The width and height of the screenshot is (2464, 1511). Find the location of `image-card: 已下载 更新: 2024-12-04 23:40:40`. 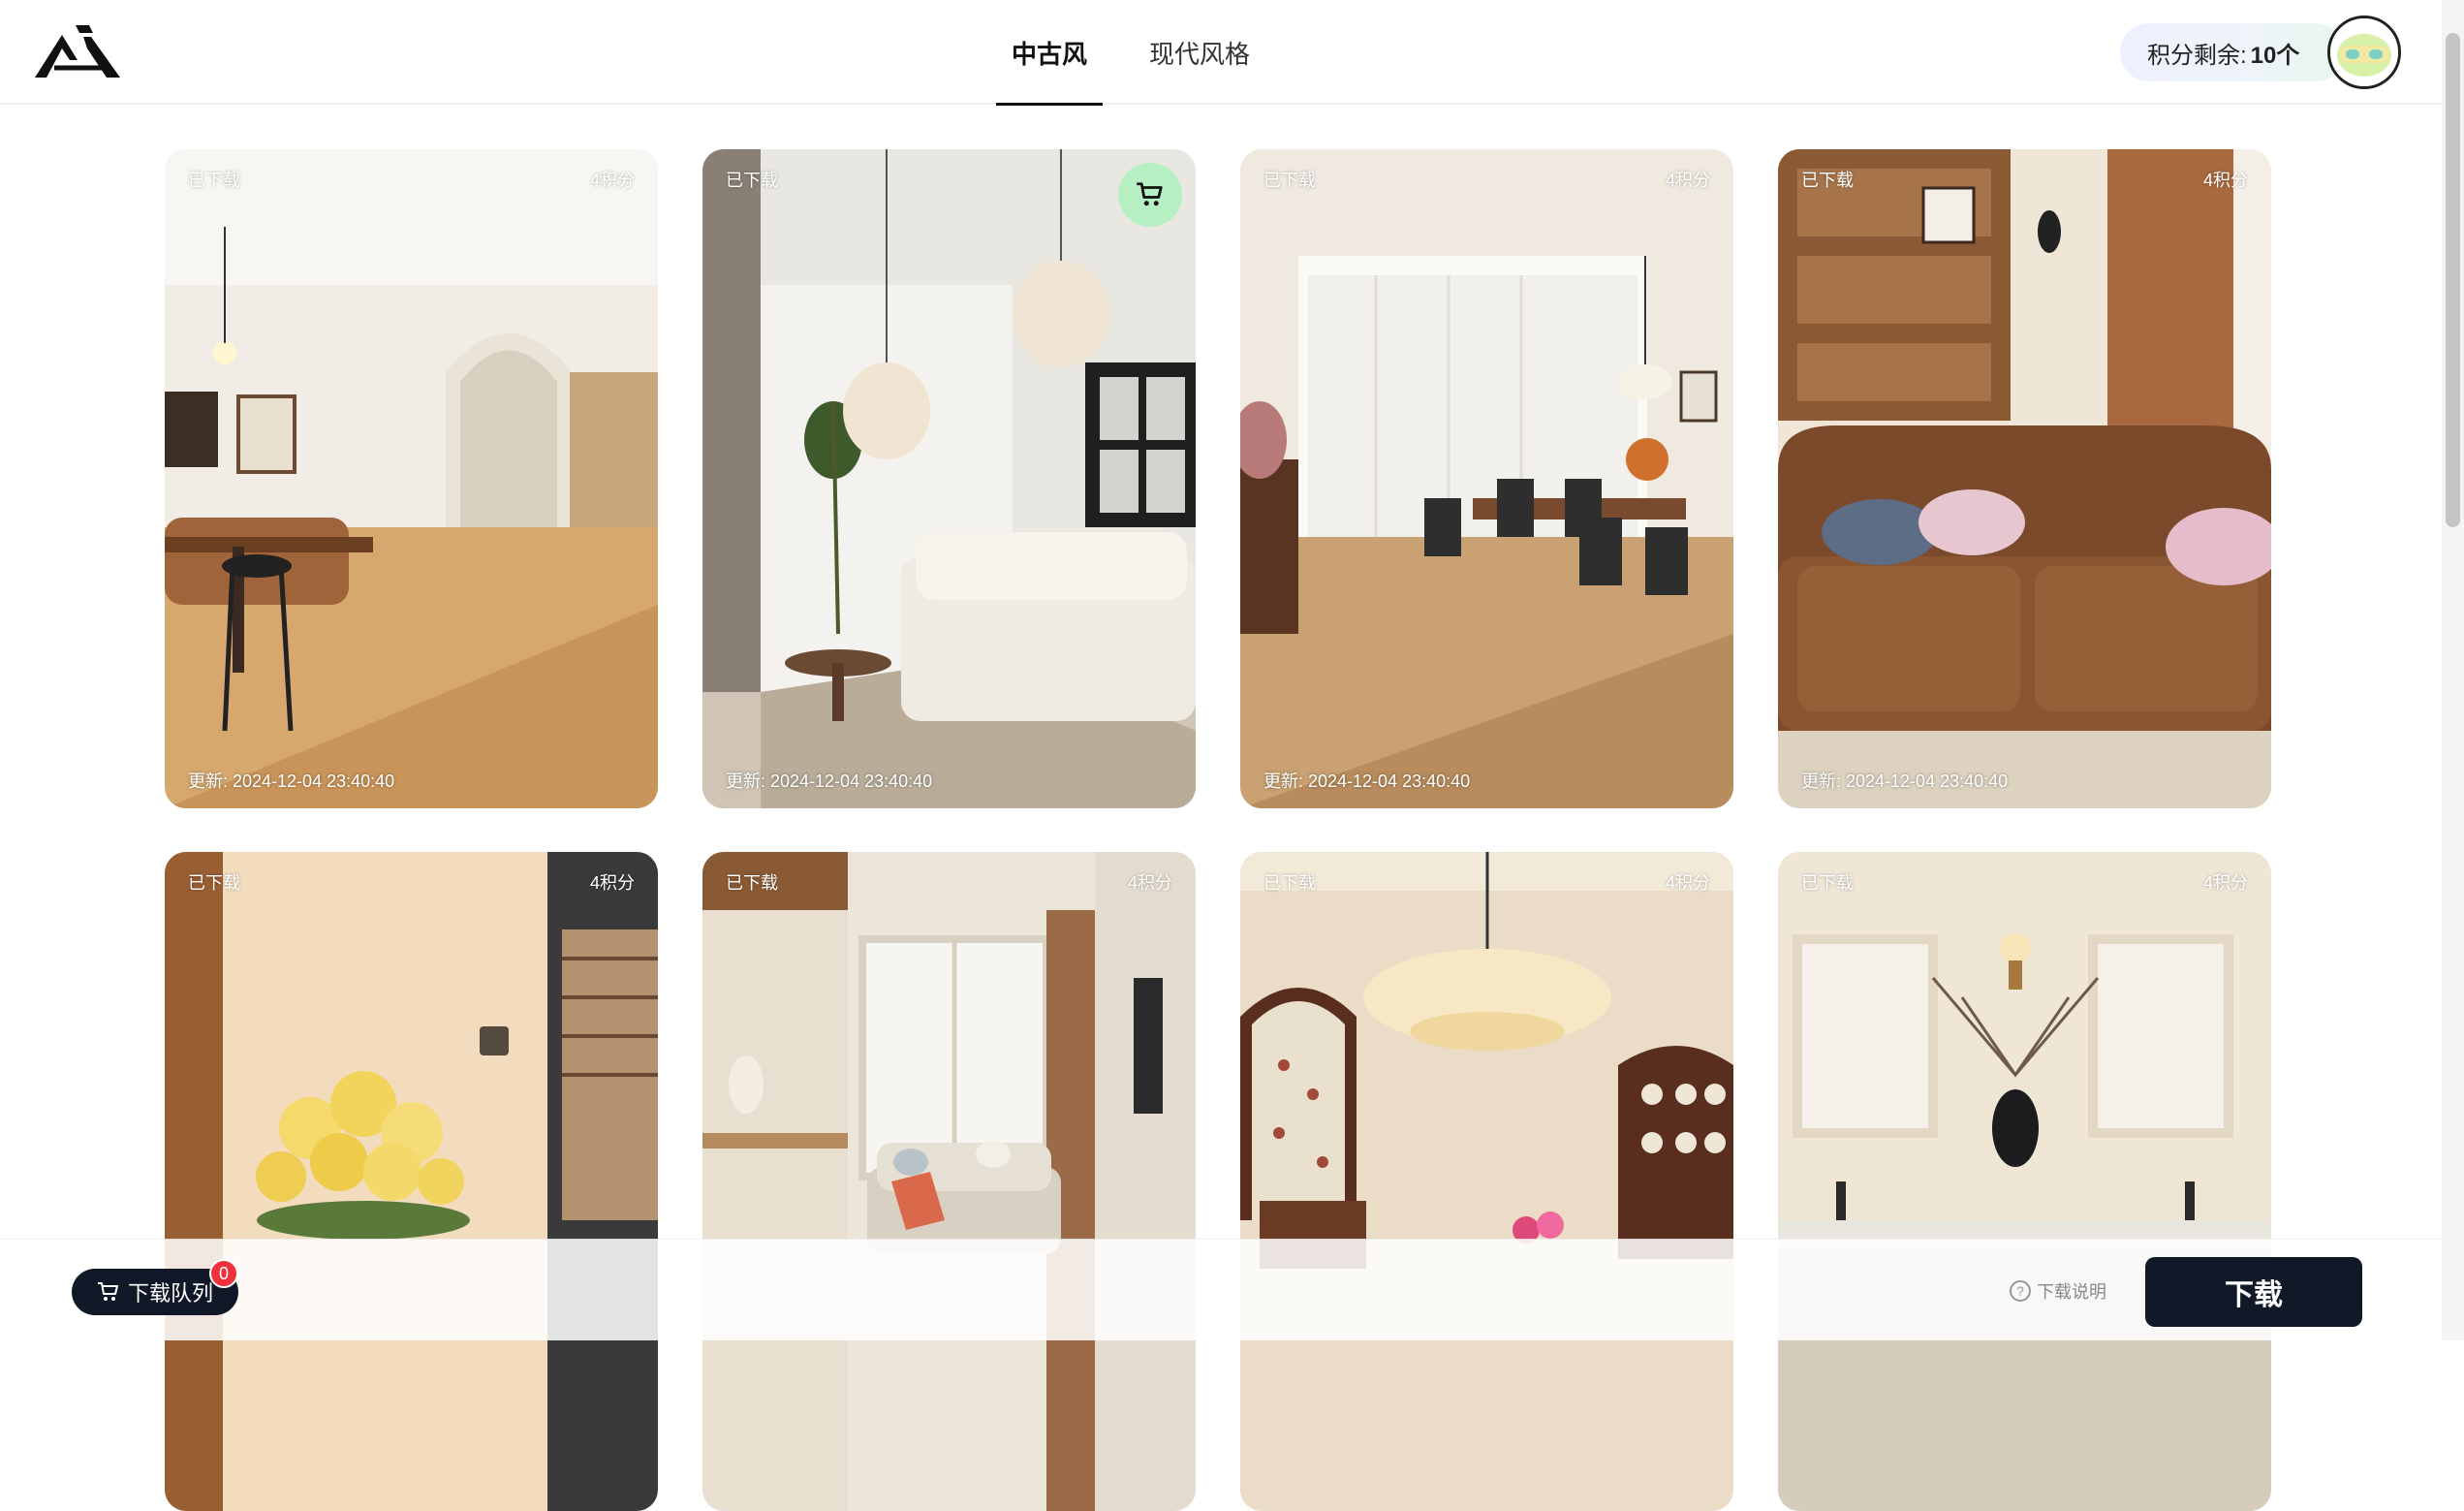

image-card: 已下载 更新: 2024-12-04 23:40:40 is located at coordinates (949, 478).